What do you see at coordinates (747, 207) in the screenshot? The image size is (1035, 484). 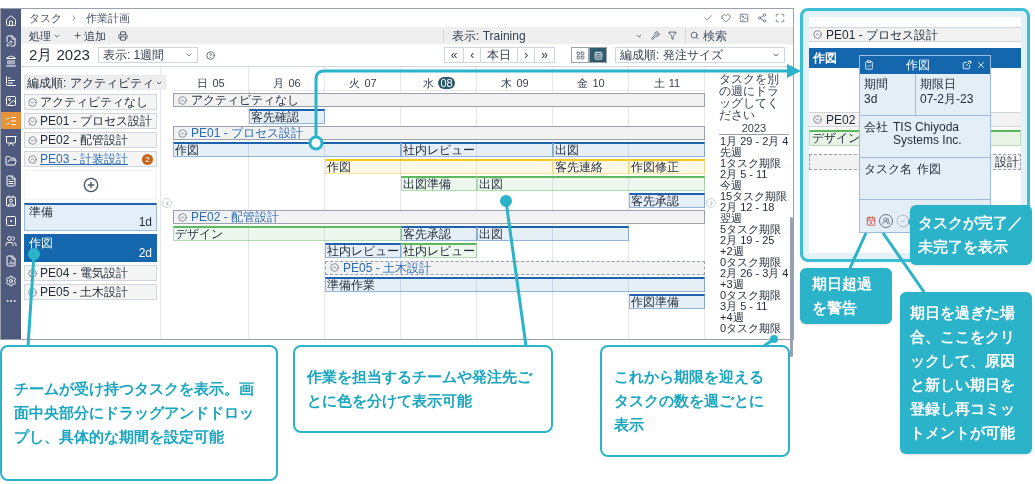 I see `week-range: 2月 12 - 18` at bounding box center [747, 207].